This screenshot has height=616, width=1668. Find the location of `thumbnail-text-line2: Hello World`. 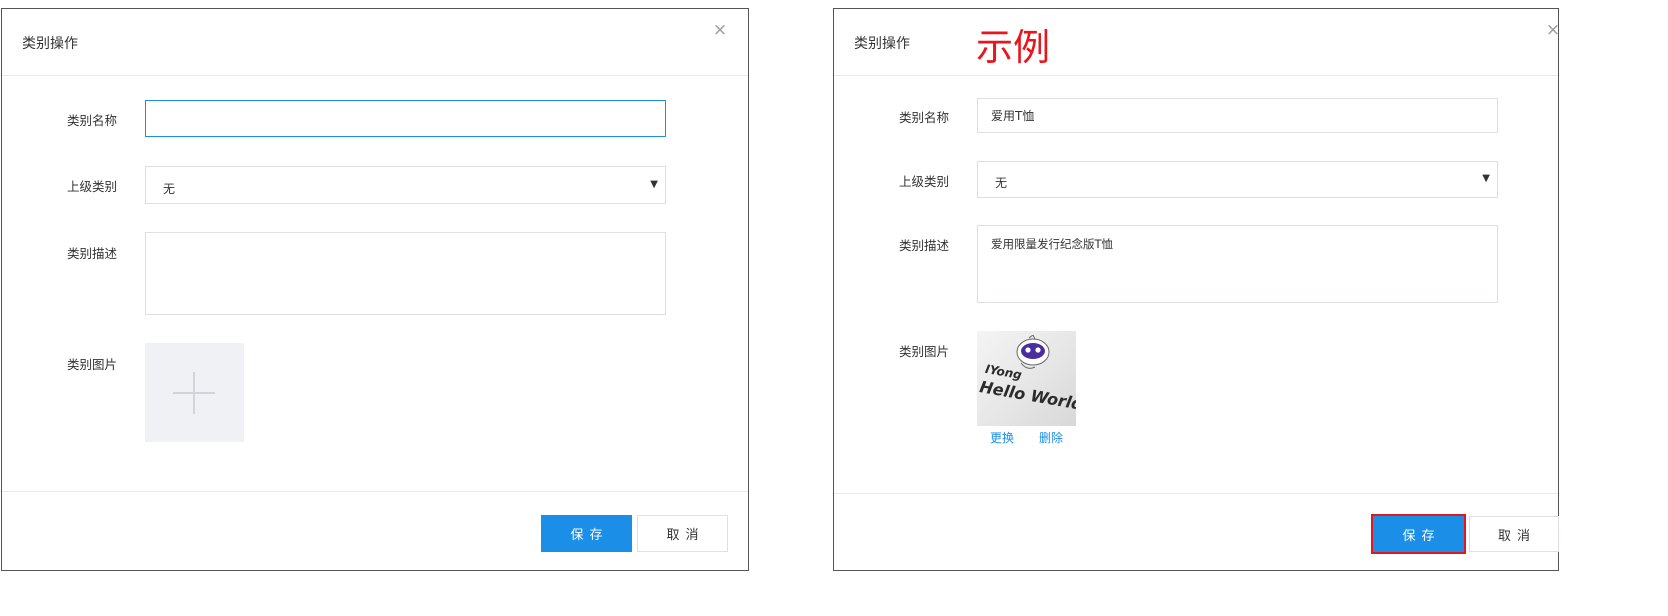

thumbnail-text-line2: Hello World is located at coordinates (1027, 395).